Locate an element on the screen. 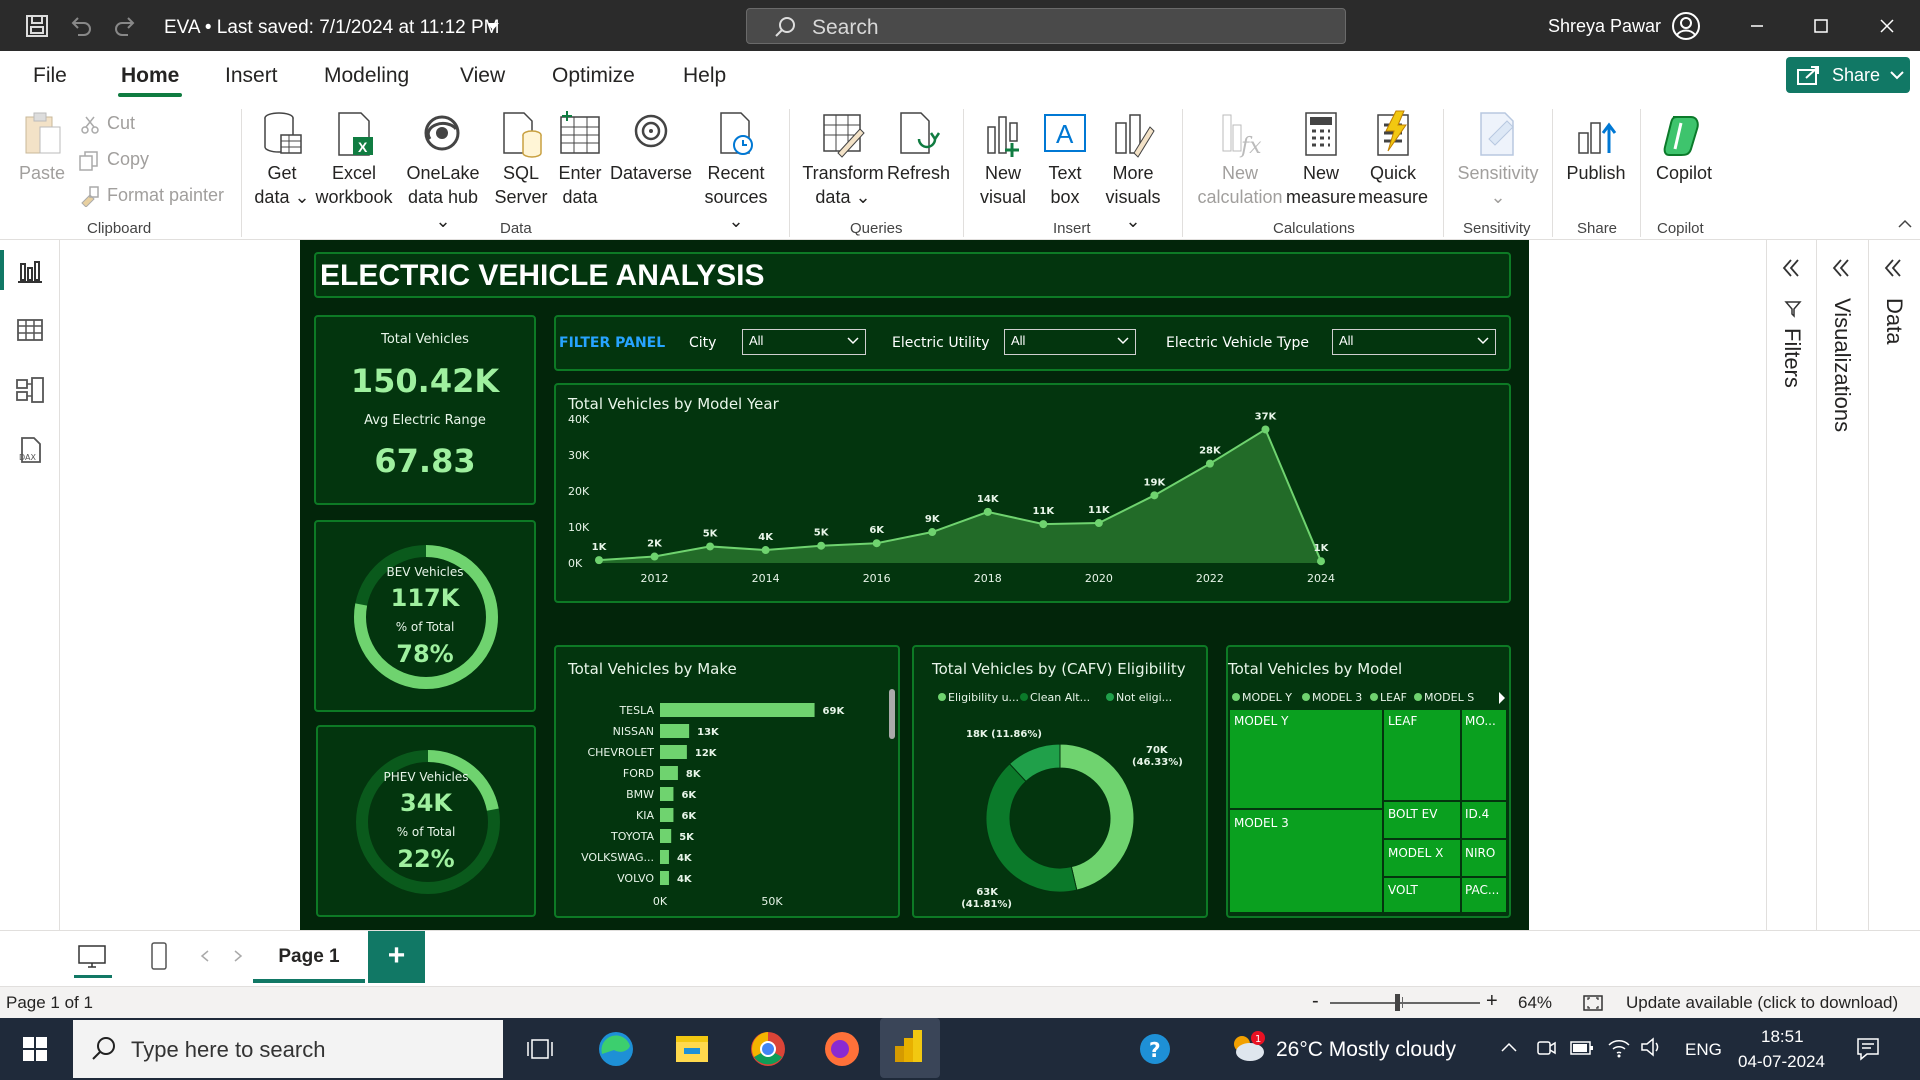  dax-query-view-icon: DAX is located at coordinates (30, 450).